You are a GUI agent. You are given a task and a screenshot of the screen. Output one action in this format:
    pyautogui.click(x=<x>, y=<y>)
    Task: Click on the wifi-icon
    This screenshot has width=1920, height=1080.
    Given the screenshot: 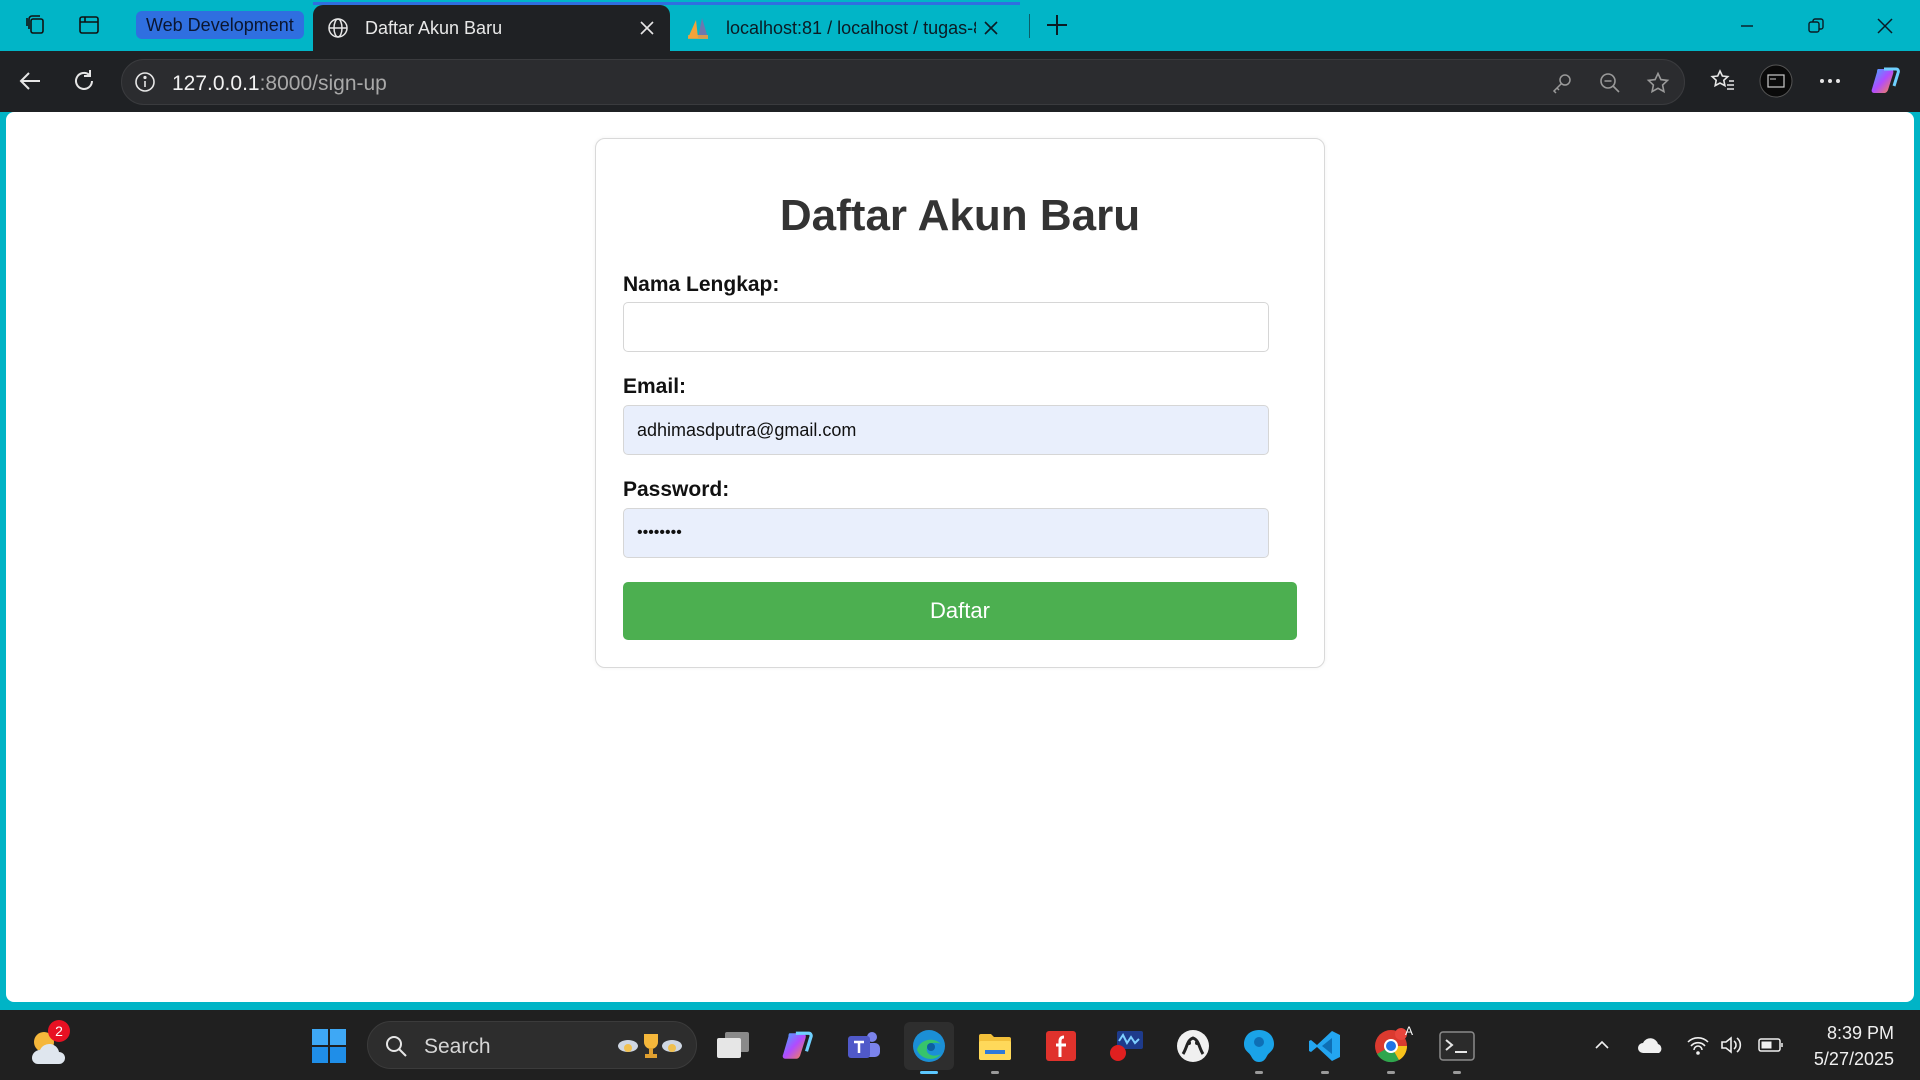 What is the action you would take?
    pyautogui.click(x=1698, y=1045)
    